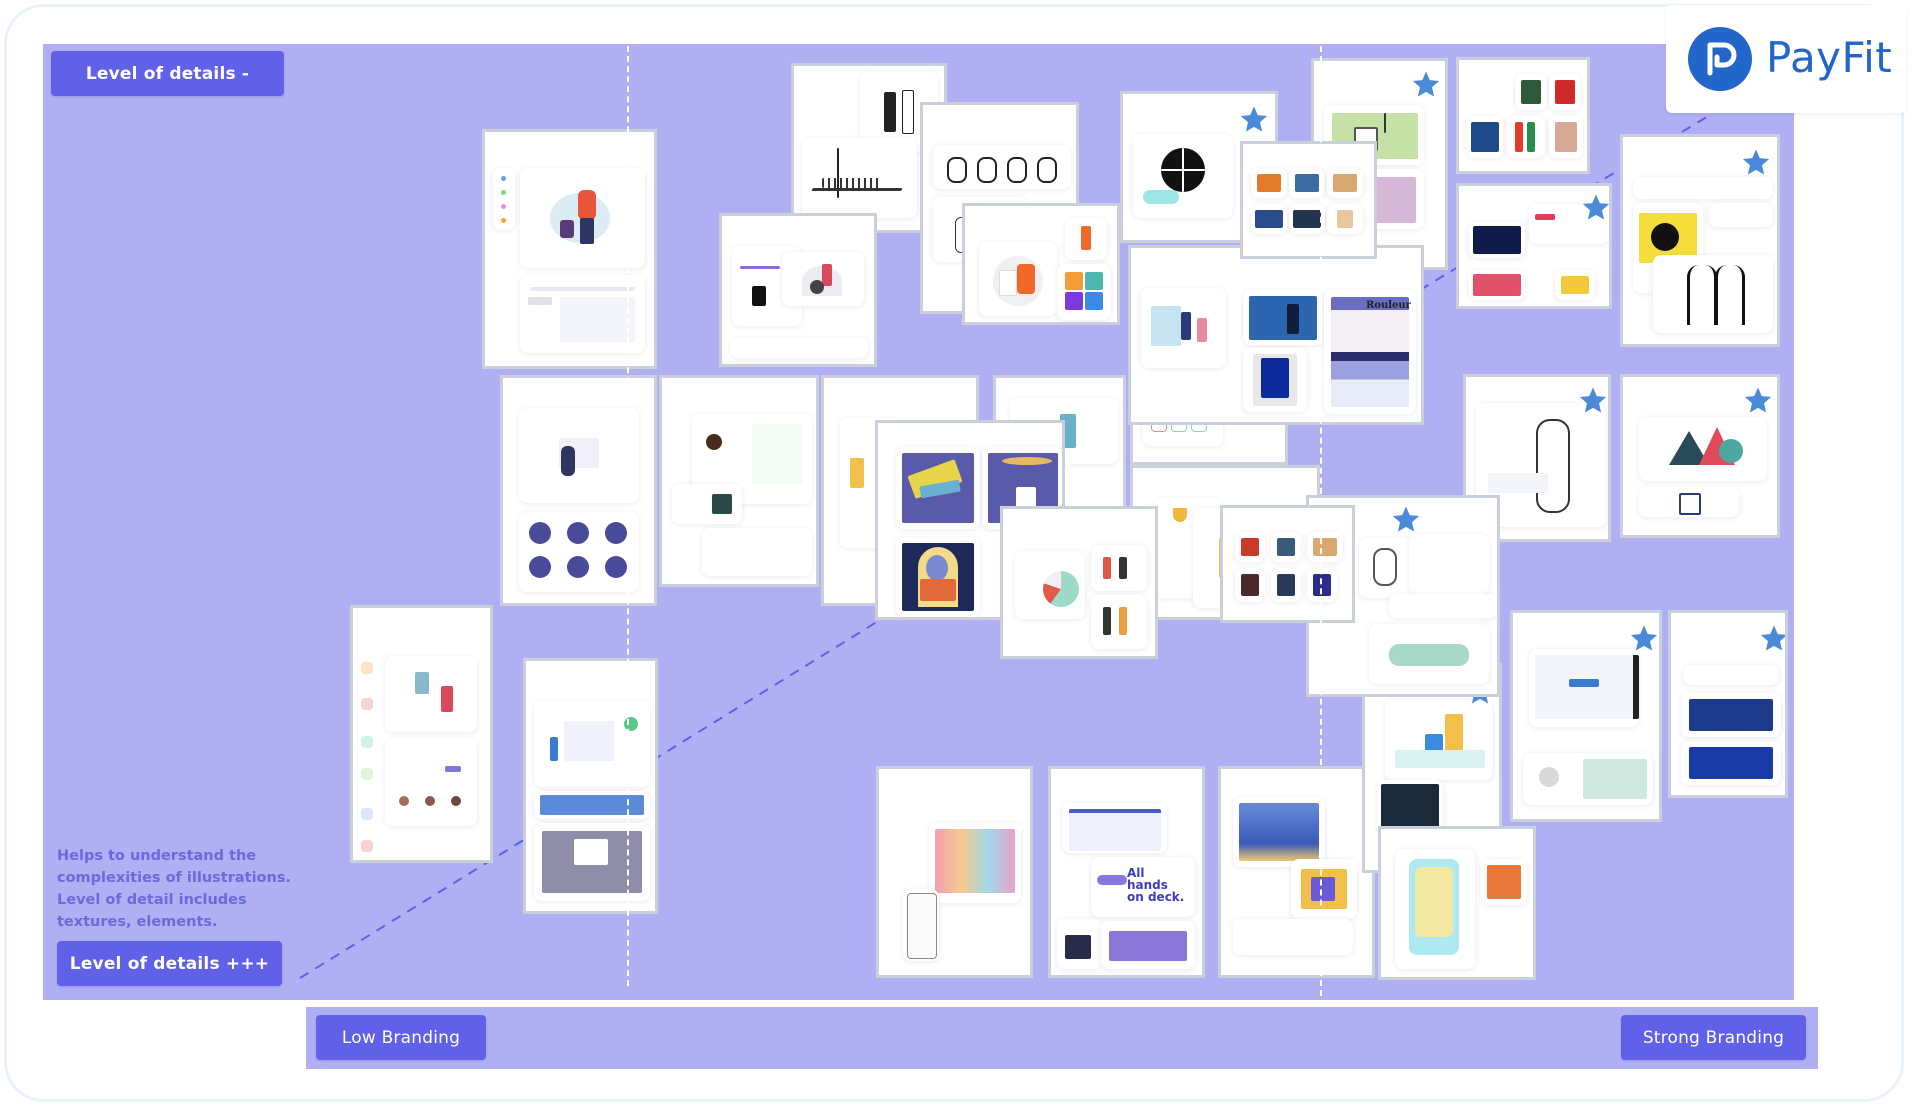 The image size is (1912, 1108). I want to click on faces-row, so click(1002, 167).